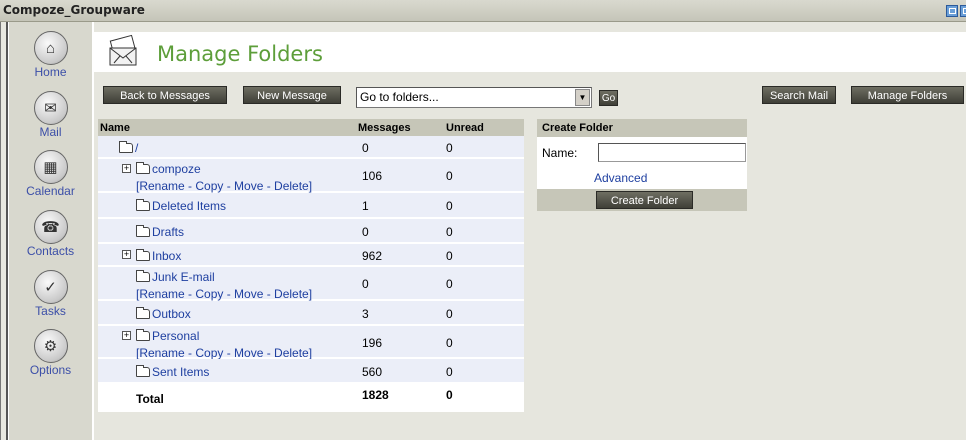  I want to click on table-total-row: Total 1828 0, so click(311, 398).